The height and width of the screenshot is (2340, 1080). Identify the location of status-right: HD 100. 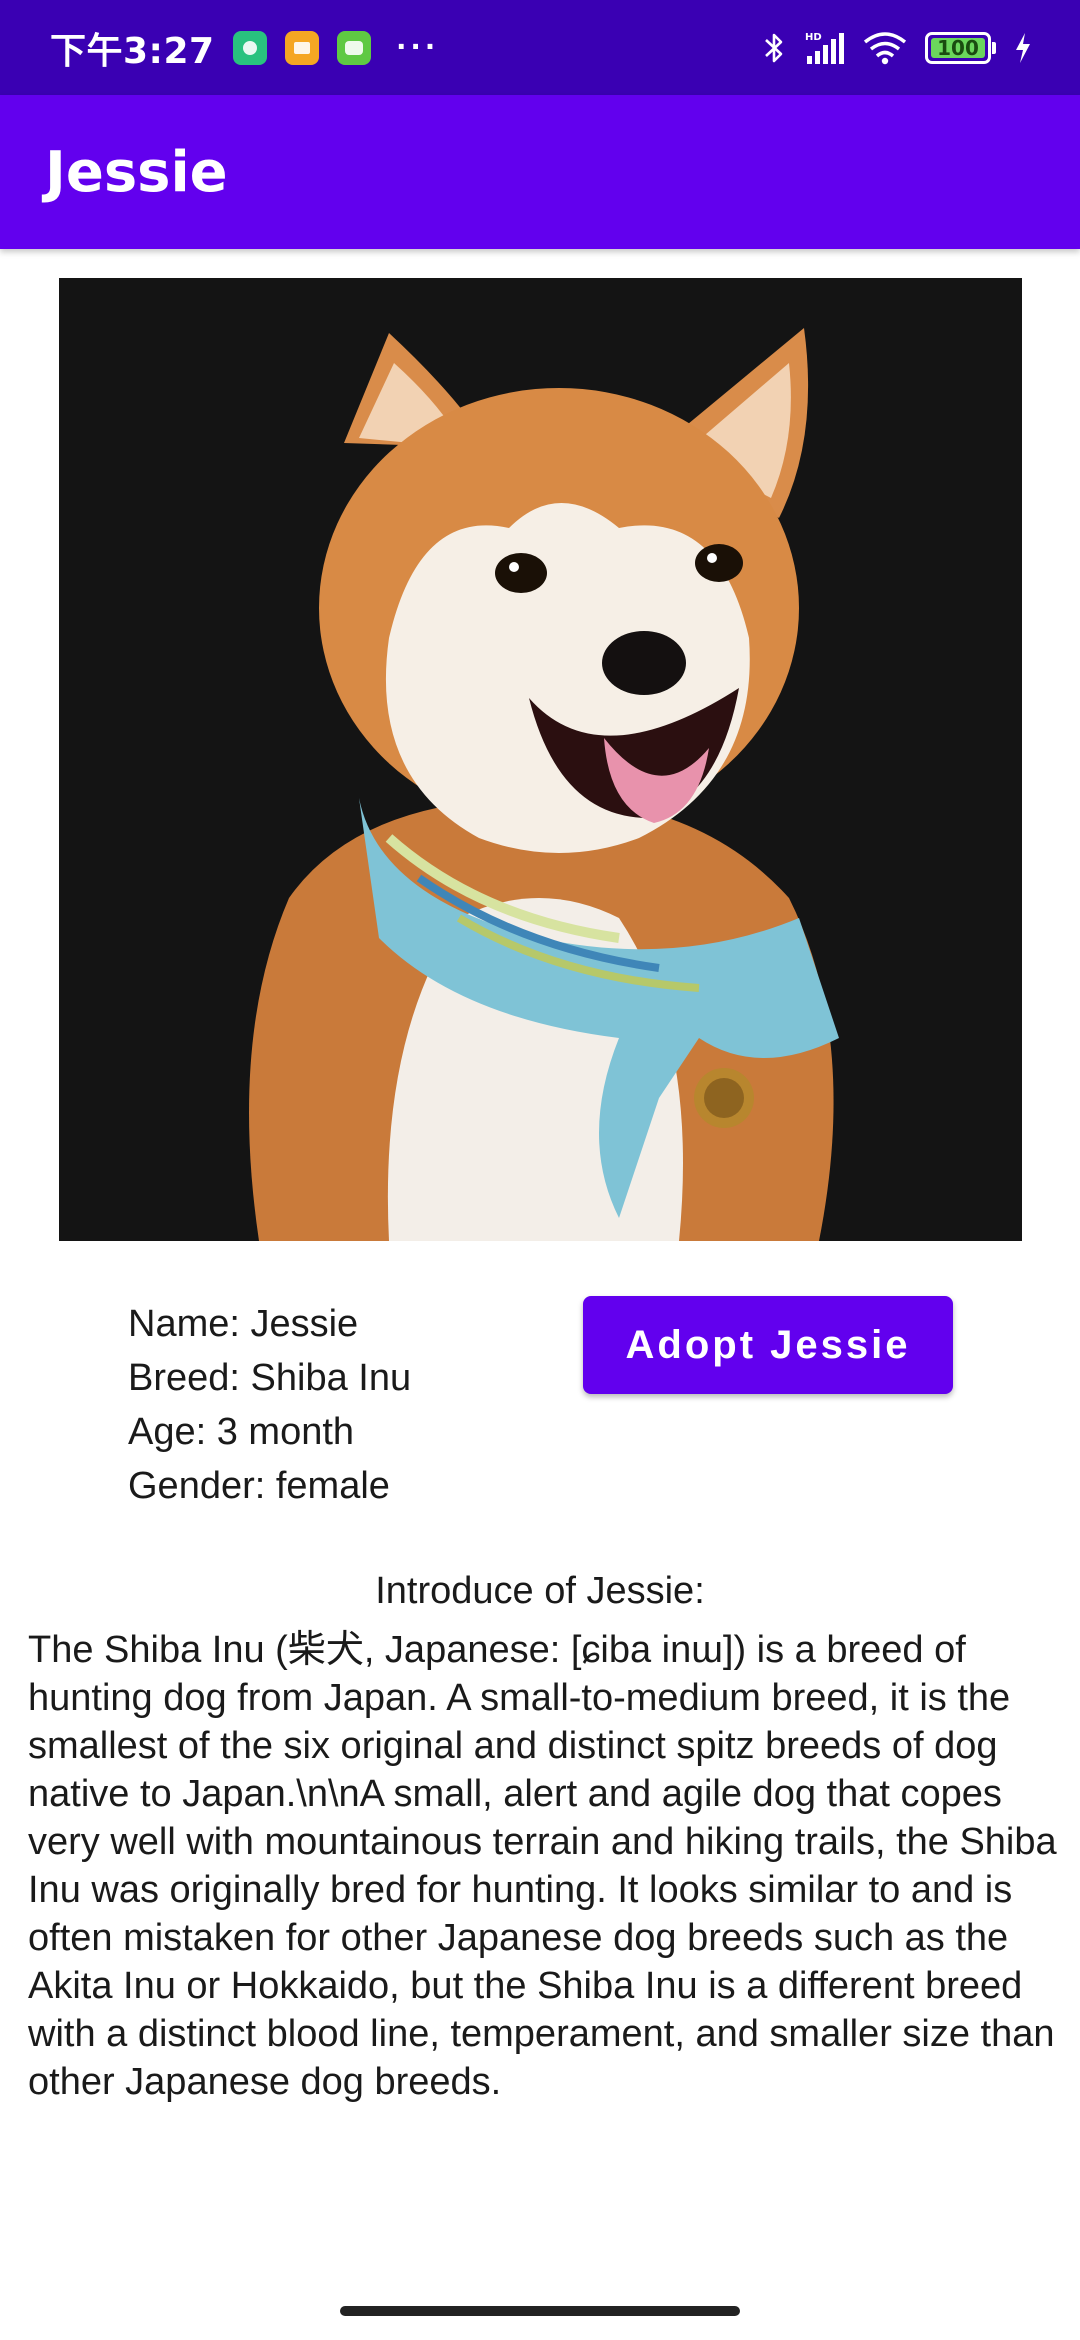
(897, 48).